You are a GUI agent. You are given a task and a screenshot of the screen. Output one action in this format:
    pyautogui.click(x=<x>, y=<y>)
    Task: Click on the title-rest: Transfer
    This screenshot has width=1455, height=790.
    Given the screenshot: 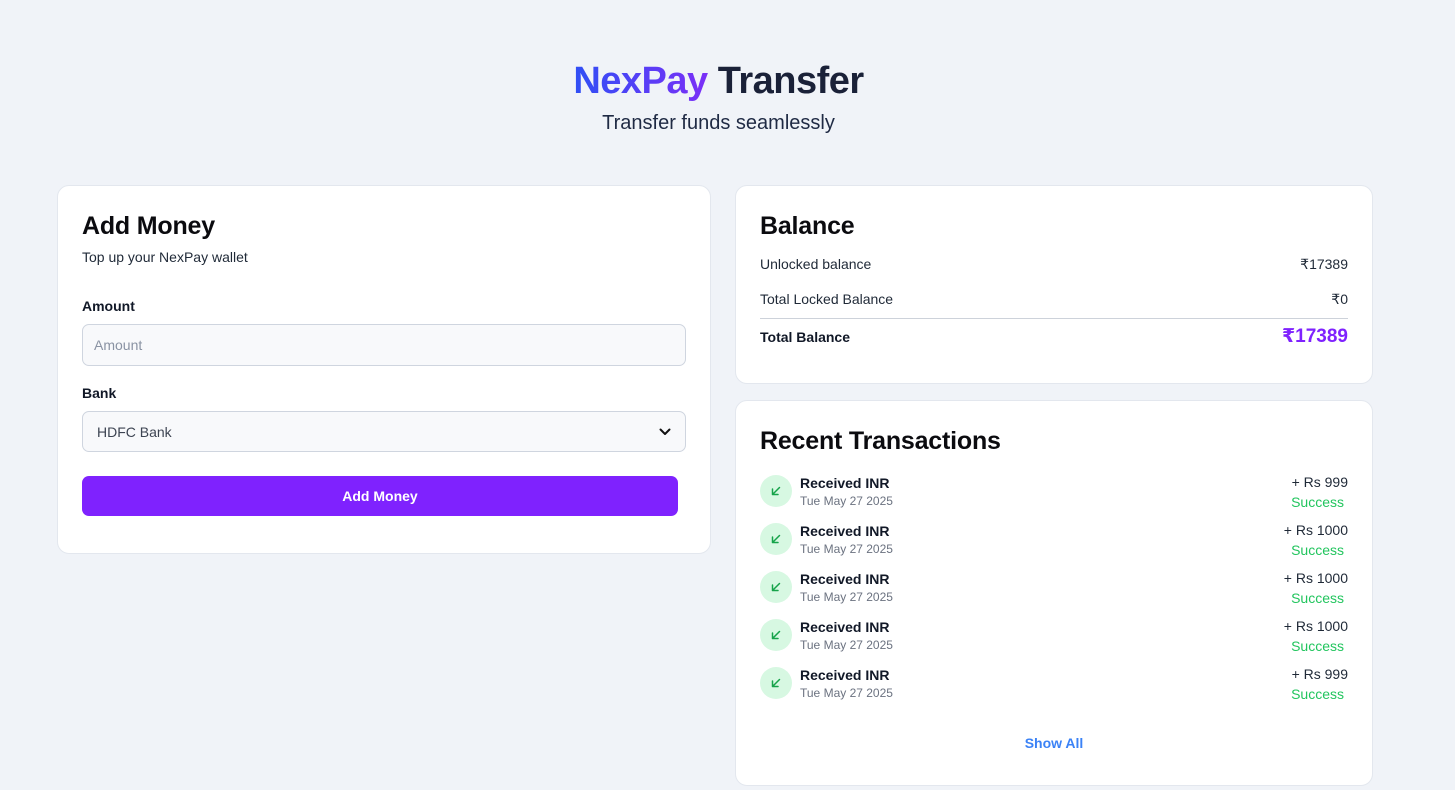 What is the action you would take?
    pyautogui.click(x=790, y=81)
    